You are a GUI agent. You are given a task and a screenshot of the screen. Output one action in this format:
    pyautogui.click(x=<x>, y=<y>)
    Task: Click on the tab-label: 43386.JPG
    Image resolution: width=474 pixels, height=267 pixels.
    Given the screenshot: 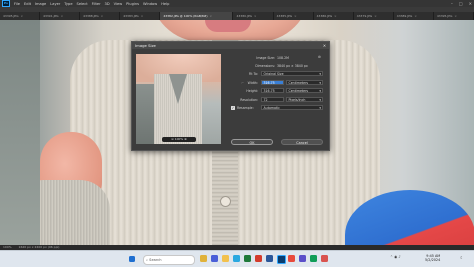 What is the action you would take?
    pyautogui.click(x=324, y=16)
    